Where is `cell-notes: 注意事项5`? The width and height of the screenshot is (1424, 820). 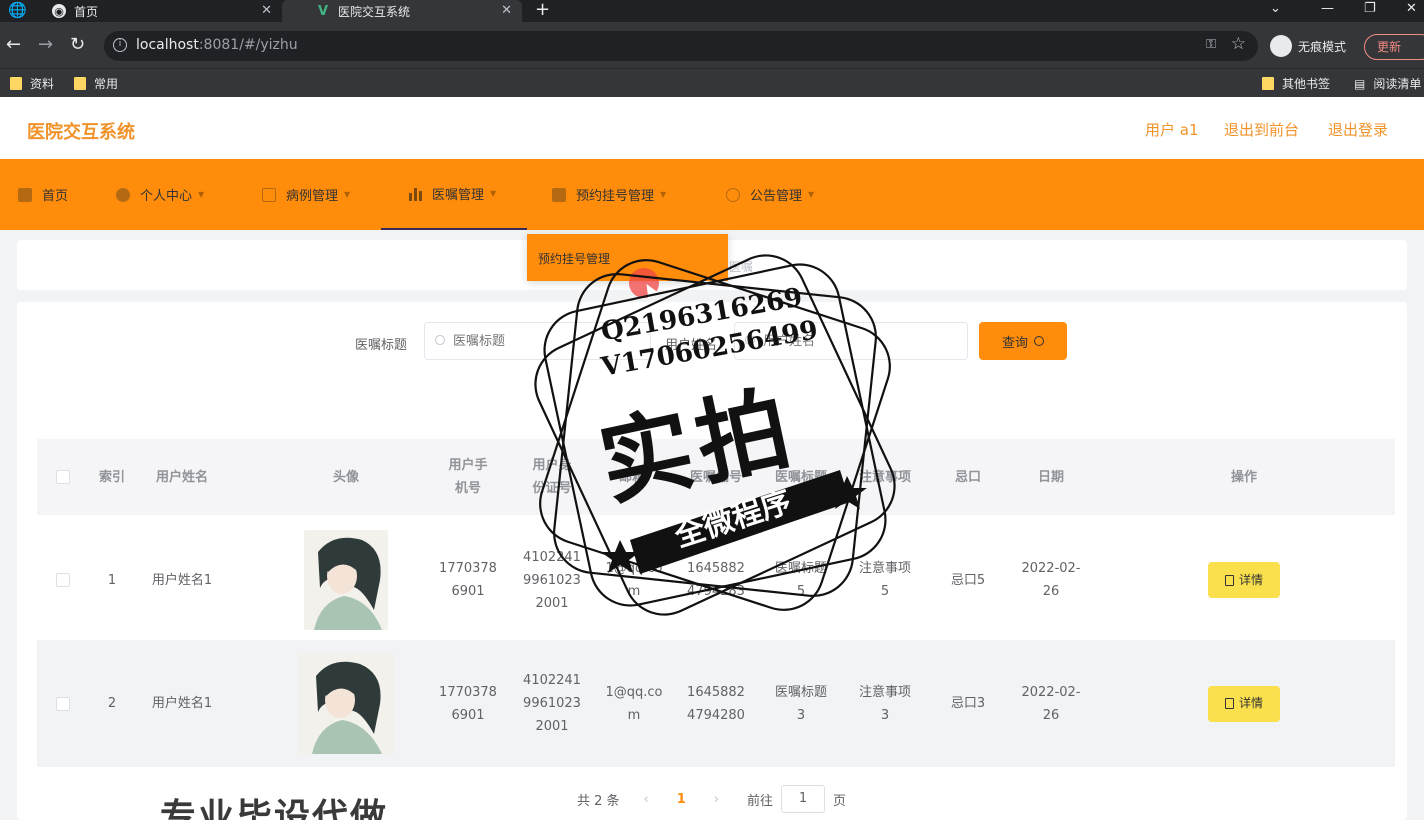
cell-notes: 注意事项5 is located at coordinates (884, 580).